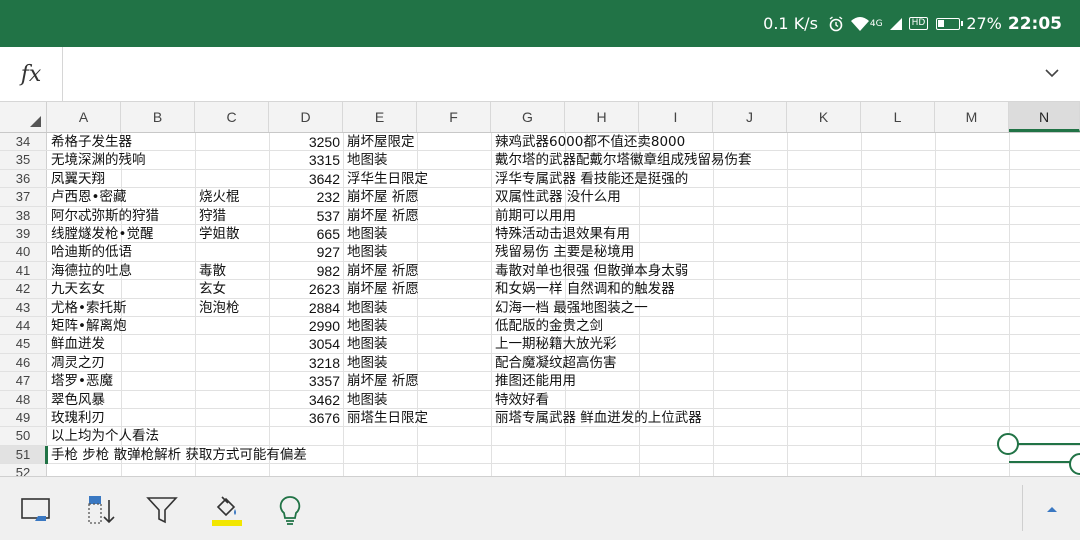 The height and width of the screenshot is (540, 1080). I want to click on row-header: 34, so click(23, 142).